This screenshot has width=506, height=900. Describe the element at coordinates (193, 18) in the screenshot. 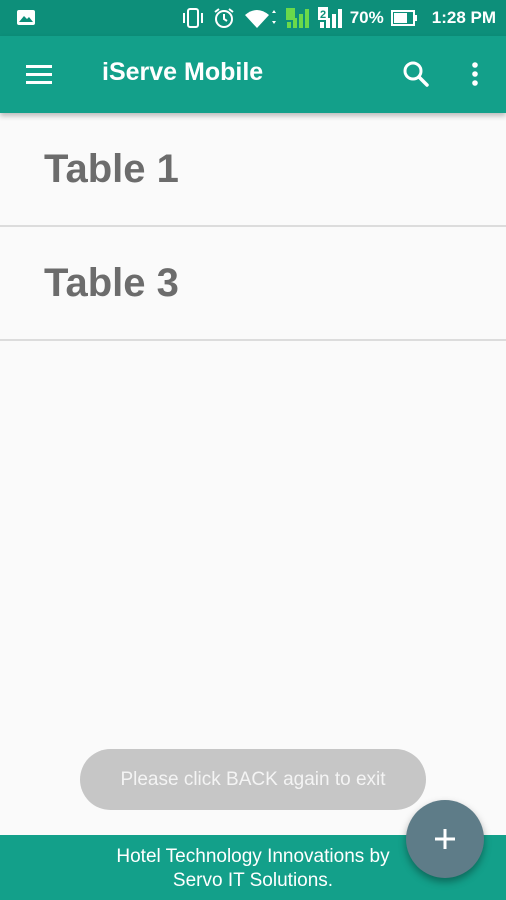

I see `vibrate-icon` at that location.